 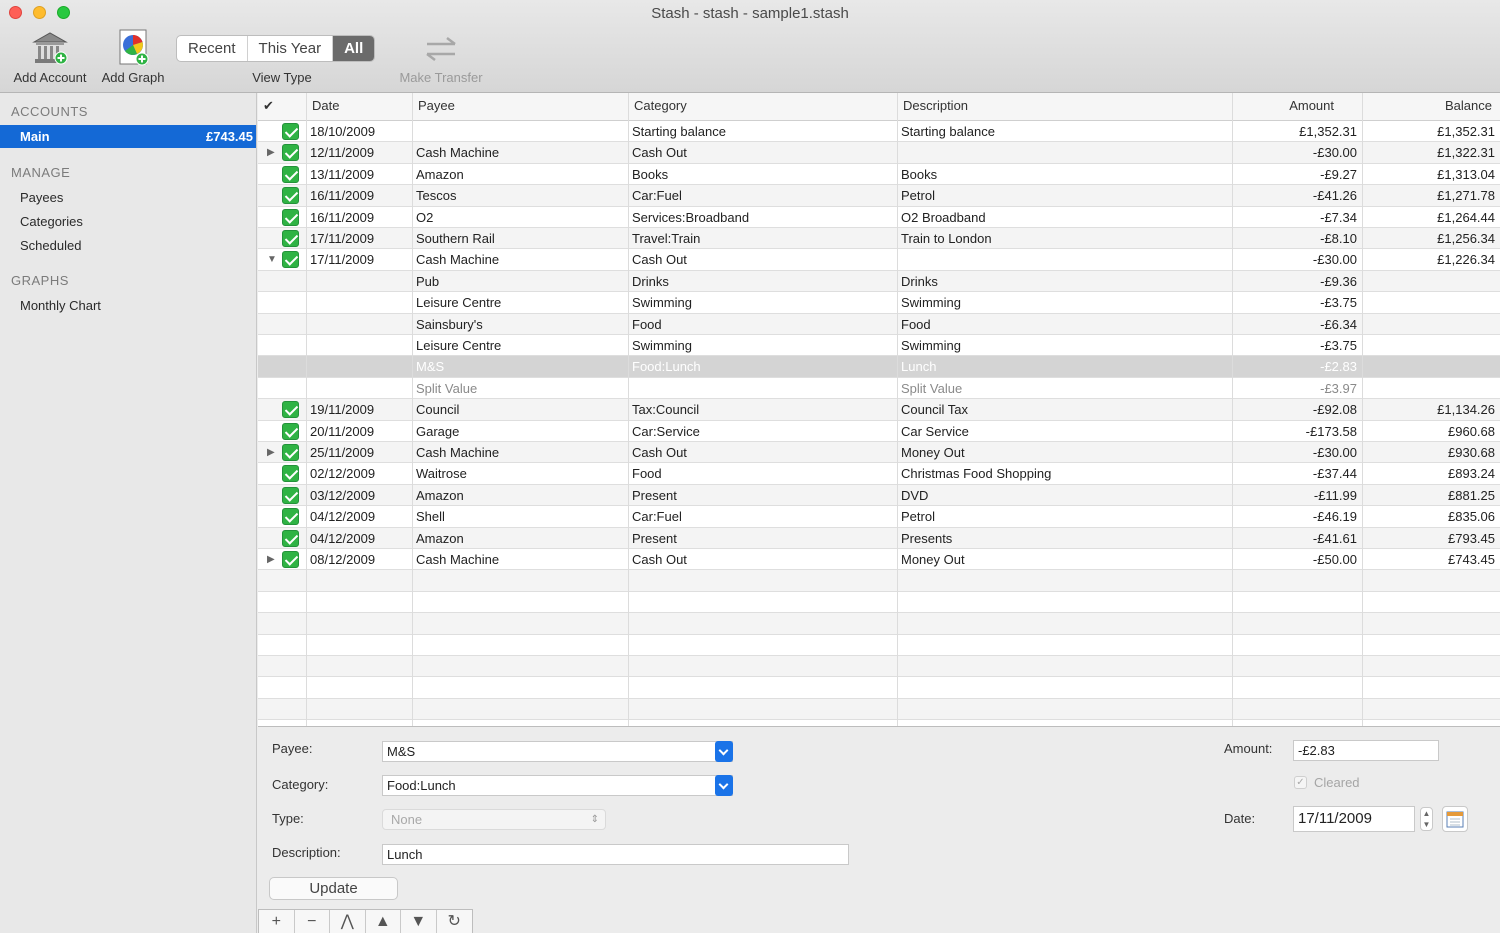 What do you see at coordinates (60, 305) in the screenshot?
I see `sidebar-item-monthly-chart: Monthly Chart` at bounding box center [60, 305].